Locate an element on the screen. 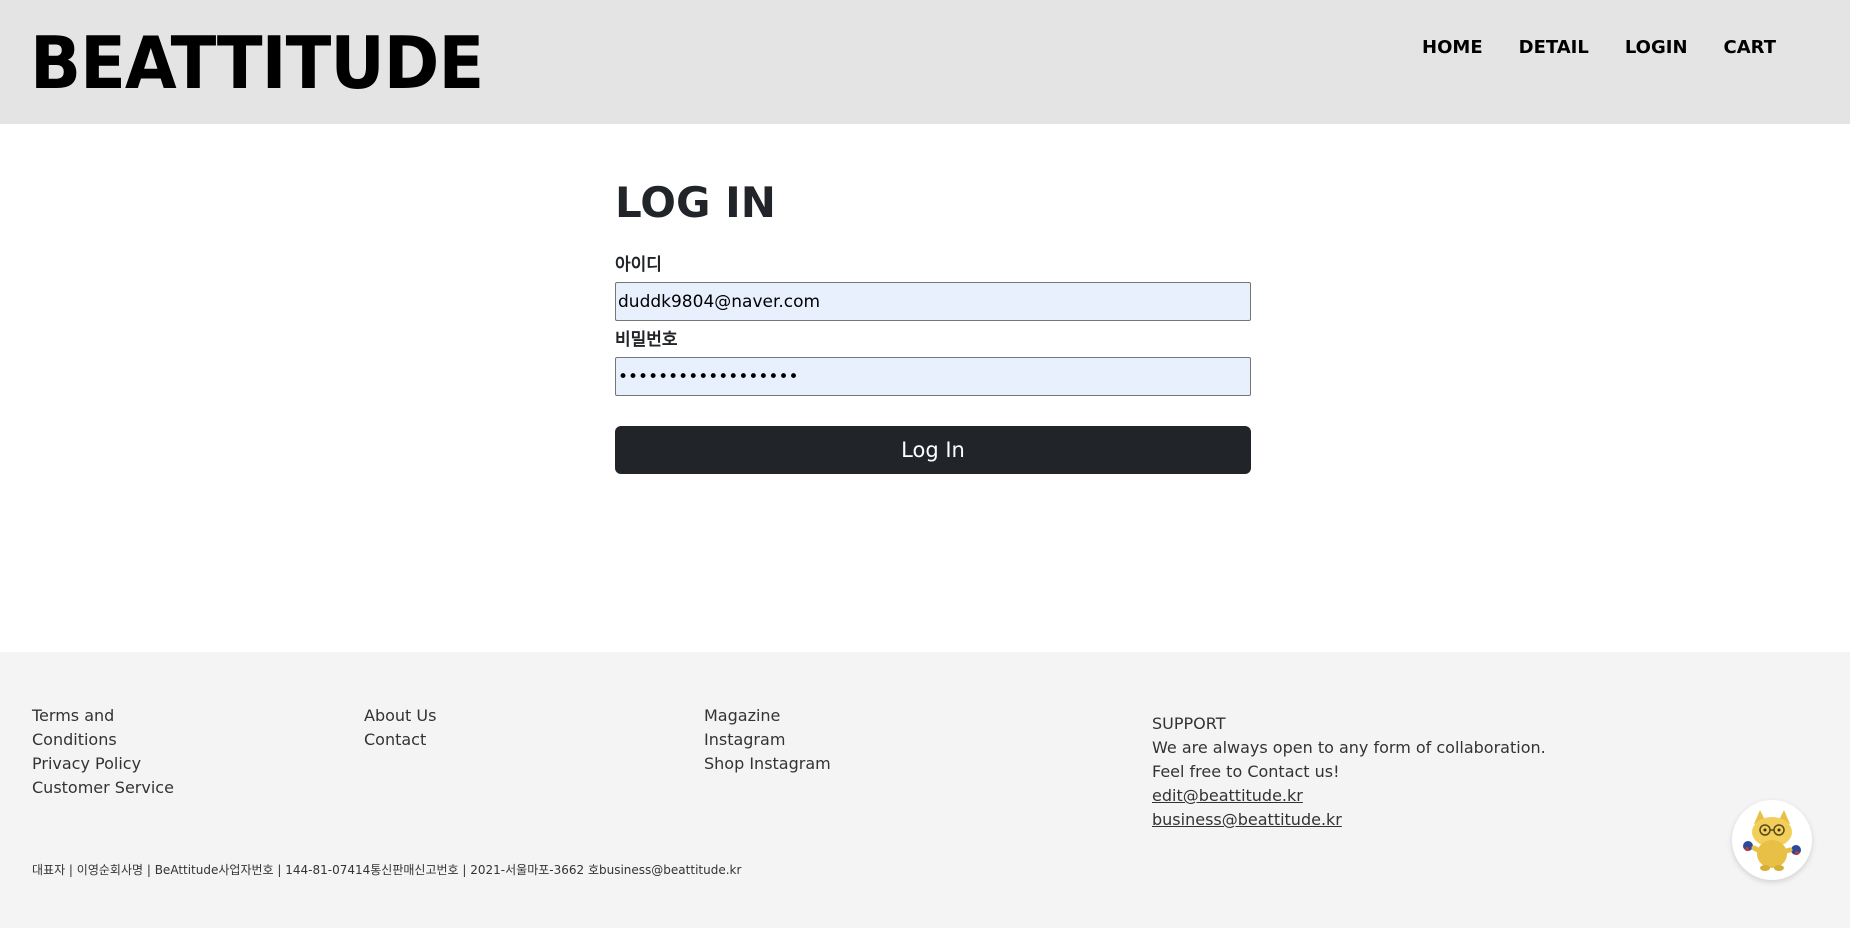  password-input is located at coordinates (933, 376).